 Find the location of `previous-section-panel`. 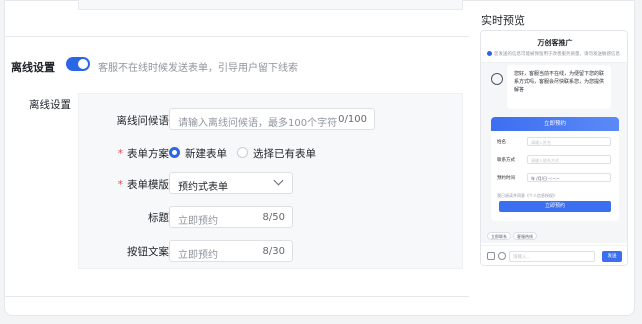

previous-section-panel is located at coordinates (270, 5).